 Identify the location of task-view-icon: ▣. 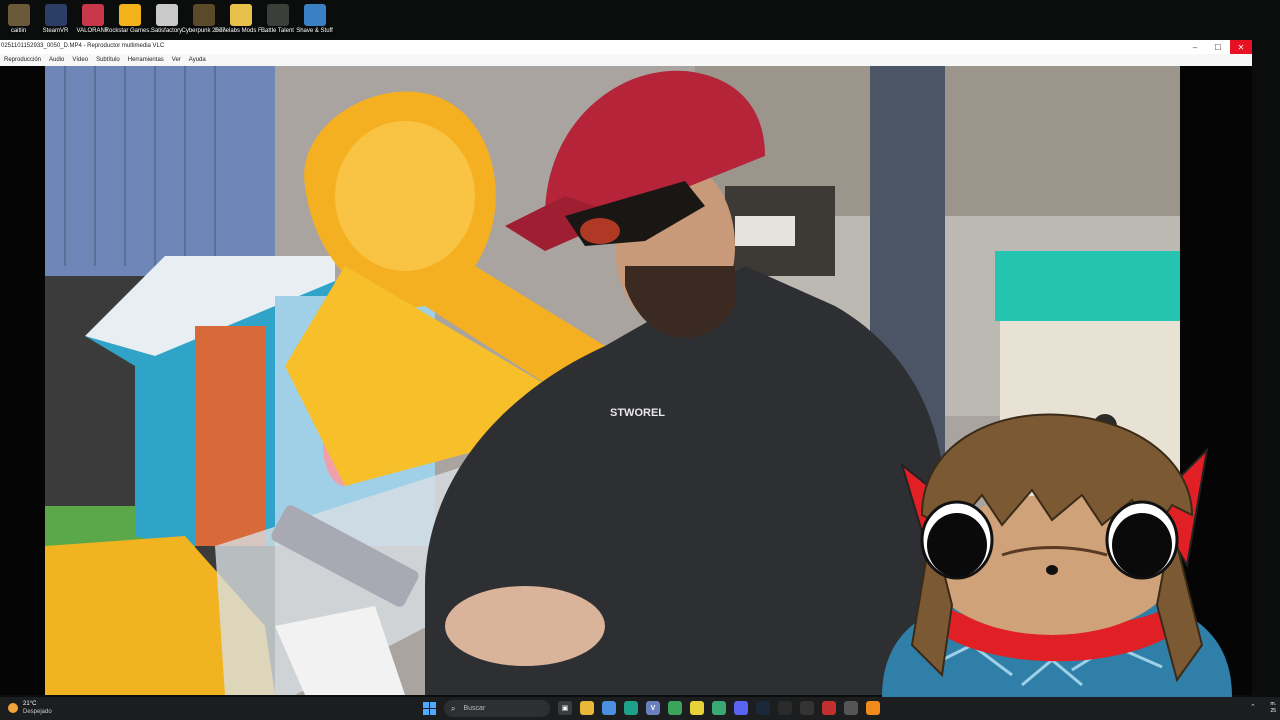
(565, 708).